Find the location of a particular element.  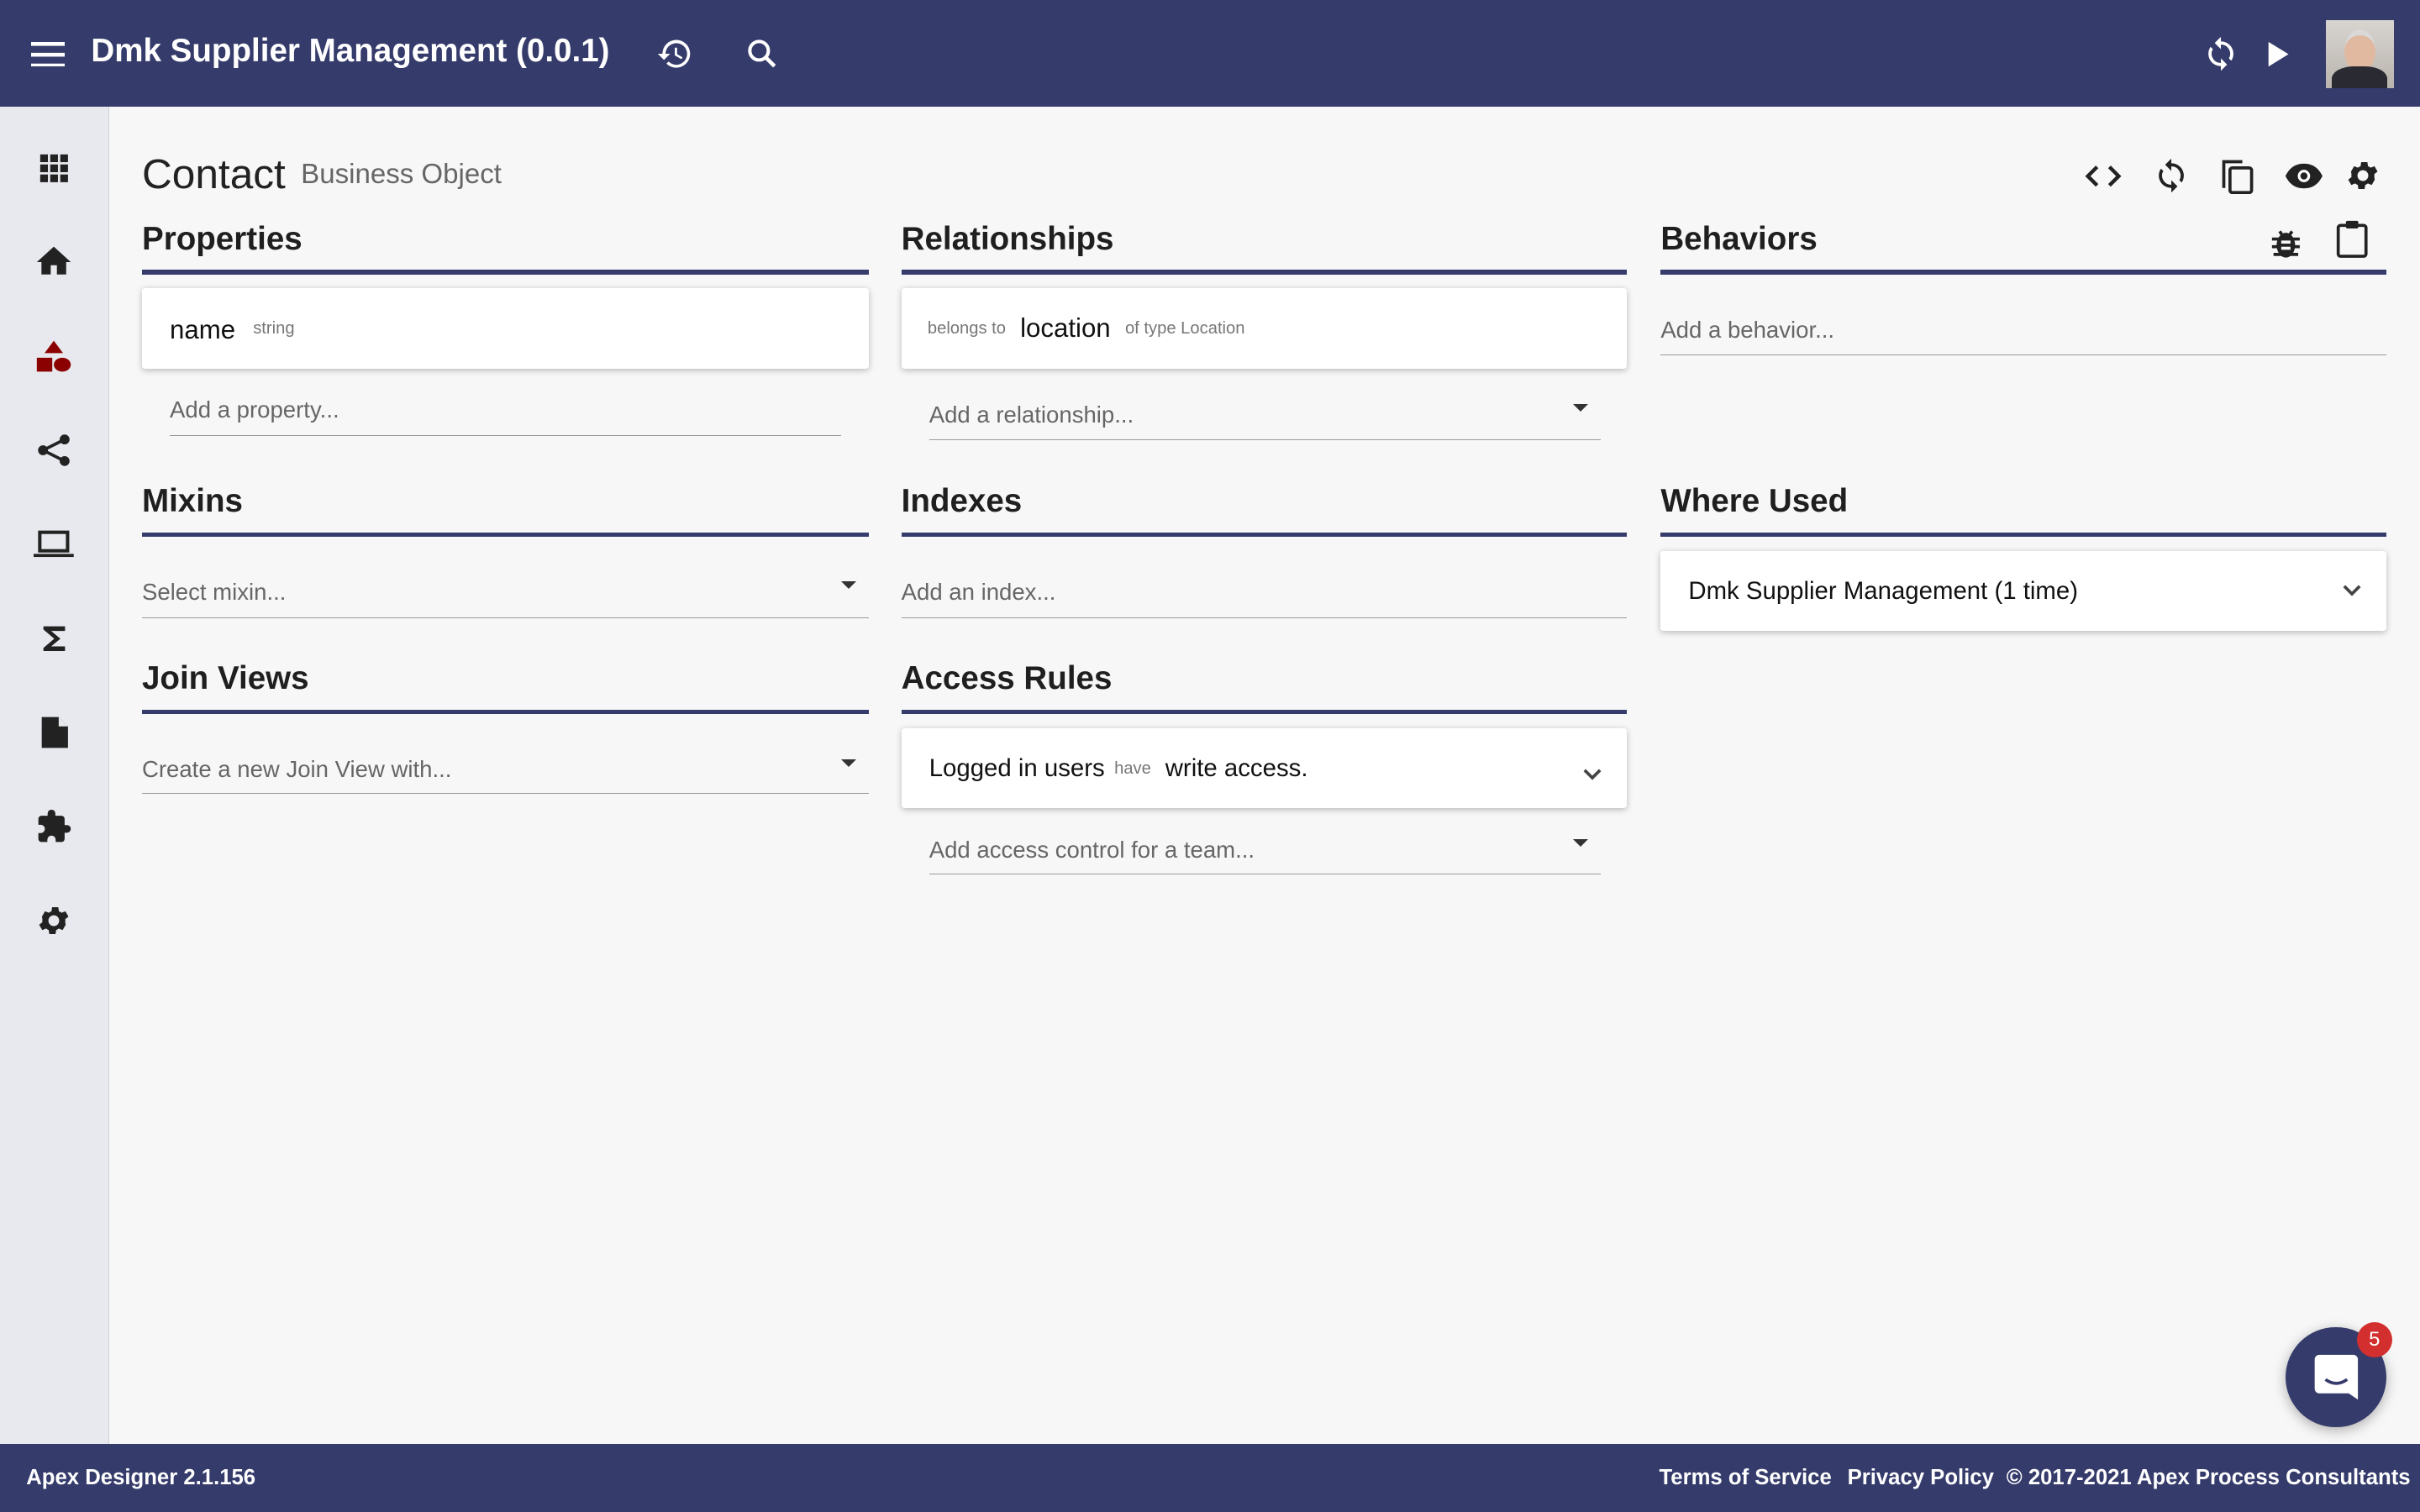

property-card: name string is located at coordinates (506, 328).